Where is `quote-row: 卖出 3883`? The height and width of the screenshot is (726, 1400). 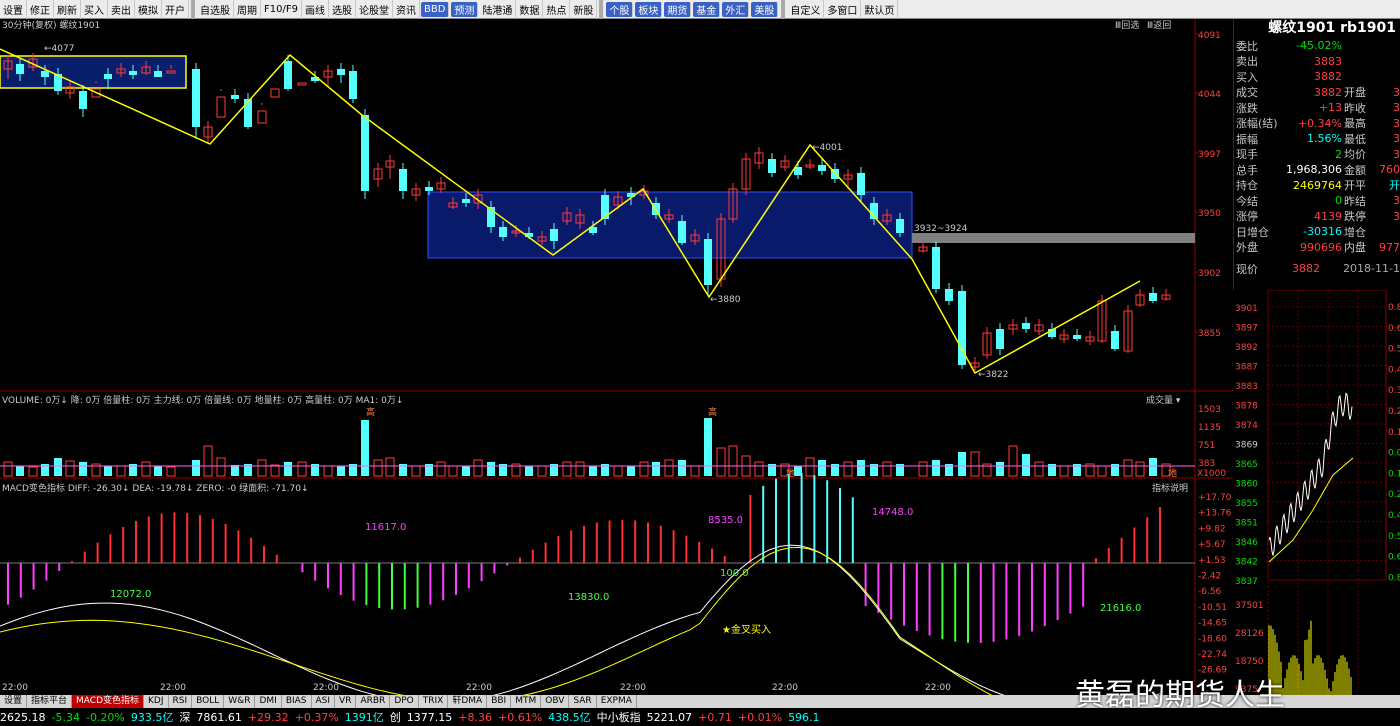
quote-row: 卖出 3883 is located at coordinates (1317, 62).